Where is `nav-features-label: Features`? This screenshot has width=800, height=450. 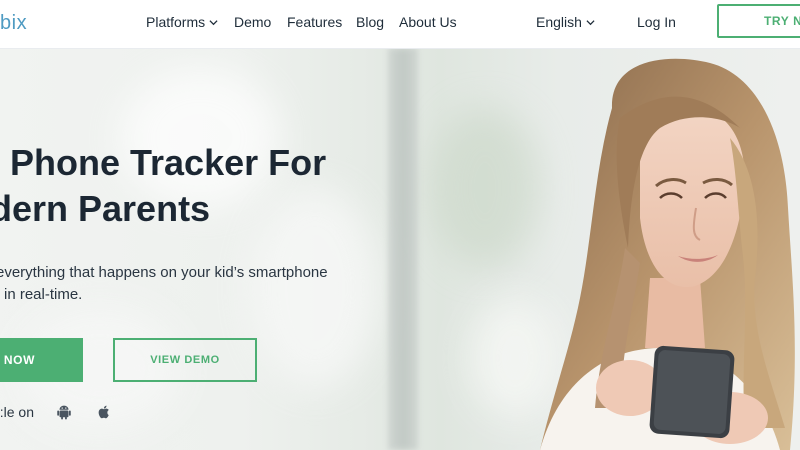 nav-features-label: Features is located at coordinates (315, 22).